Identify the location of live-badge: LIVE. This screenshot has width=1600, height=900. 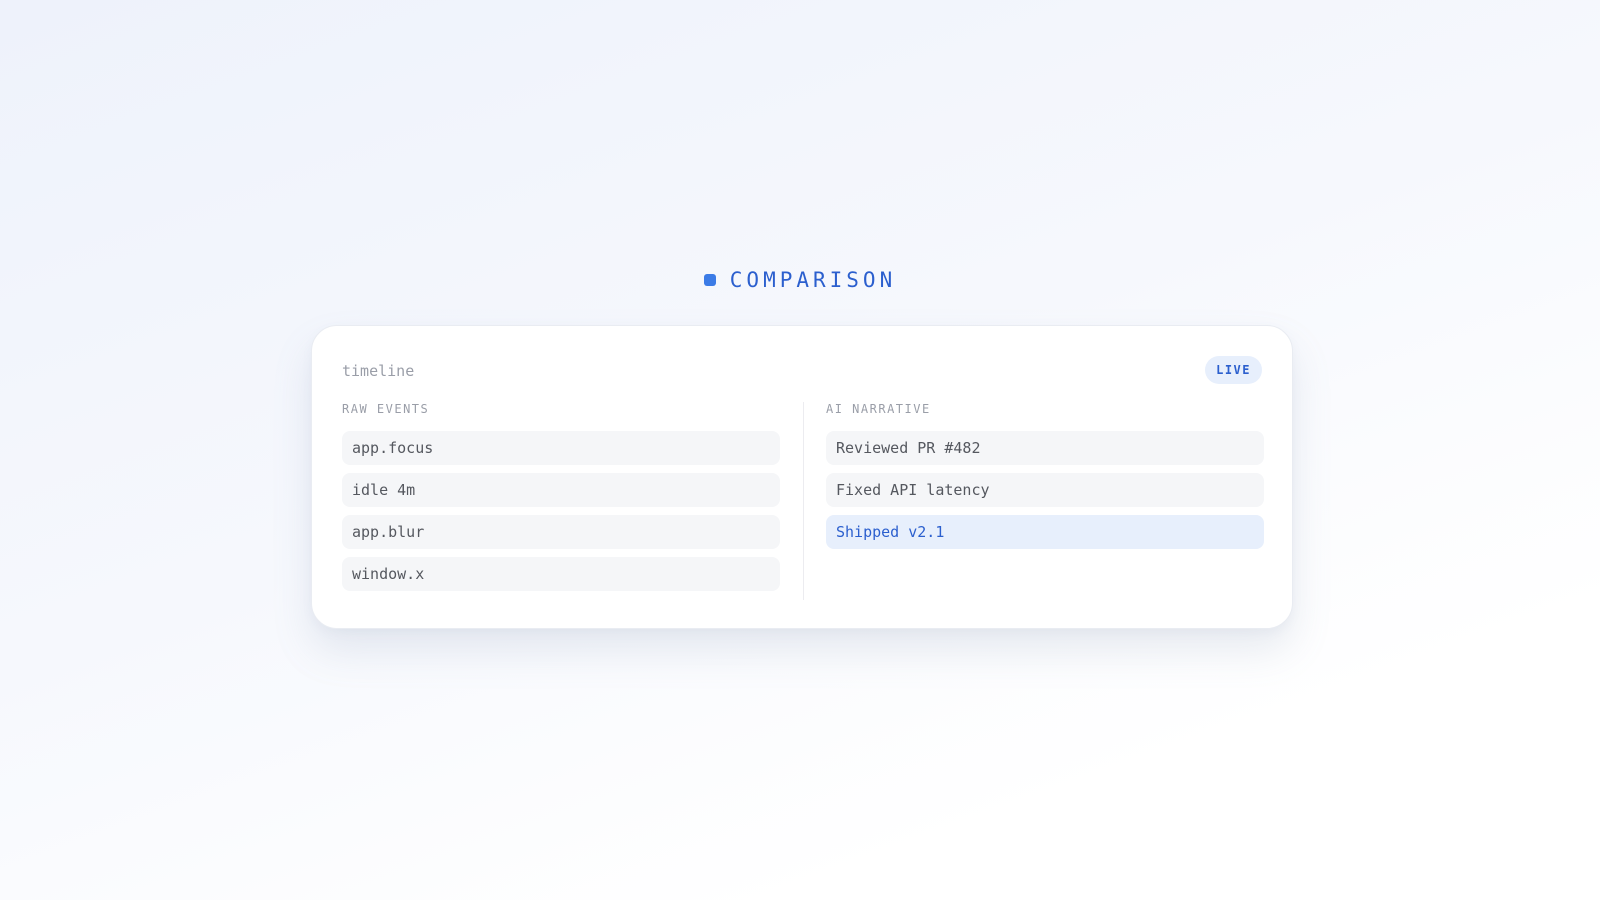
(1233, 370).